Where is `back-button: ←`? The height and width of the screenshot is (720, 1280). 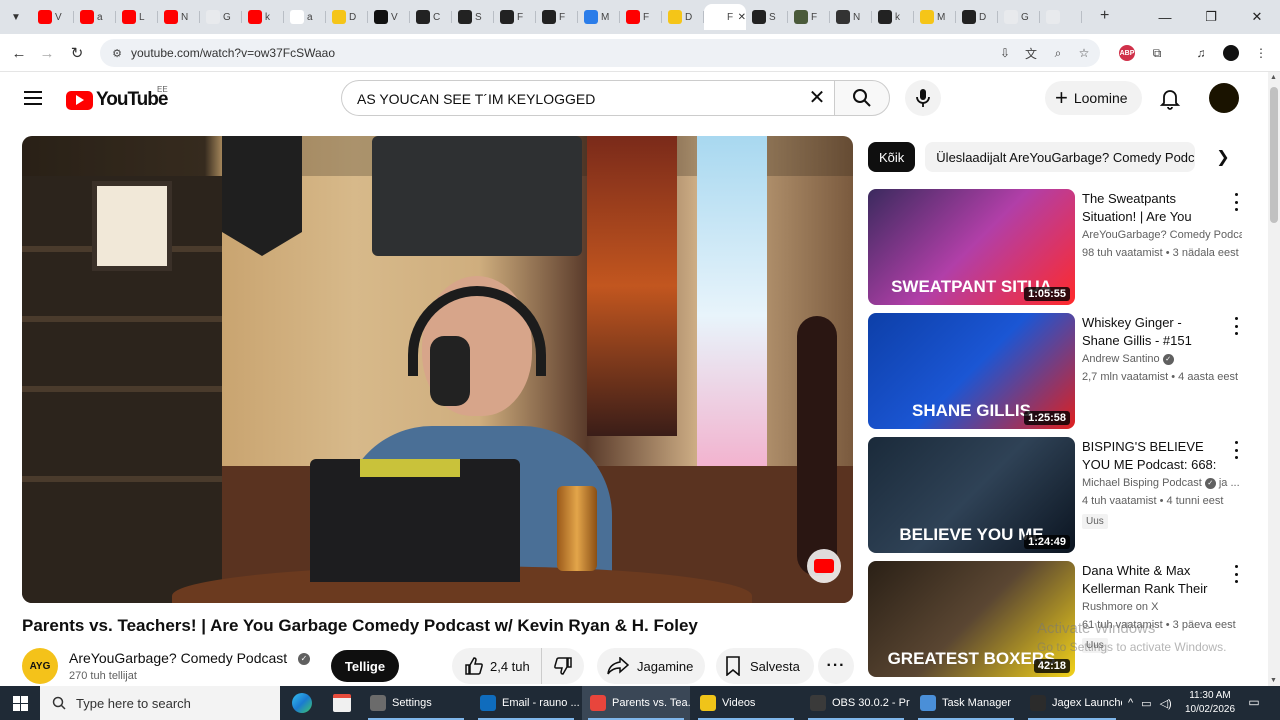
back-button: ← is located at coordinates (19, 53).